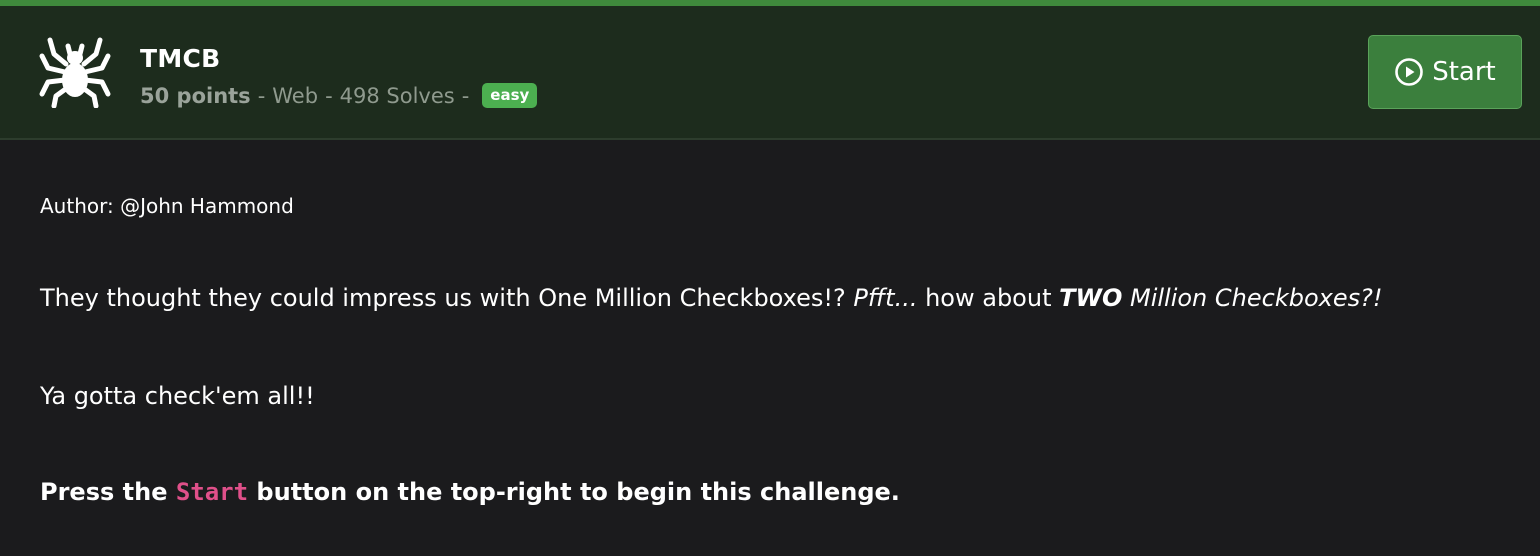 The height and width of the screenshot is (556, 1540). What do you see at coordinates (988, 298) in the screenshot?
I see `description-text: how about` at bounding box center [988, 298].